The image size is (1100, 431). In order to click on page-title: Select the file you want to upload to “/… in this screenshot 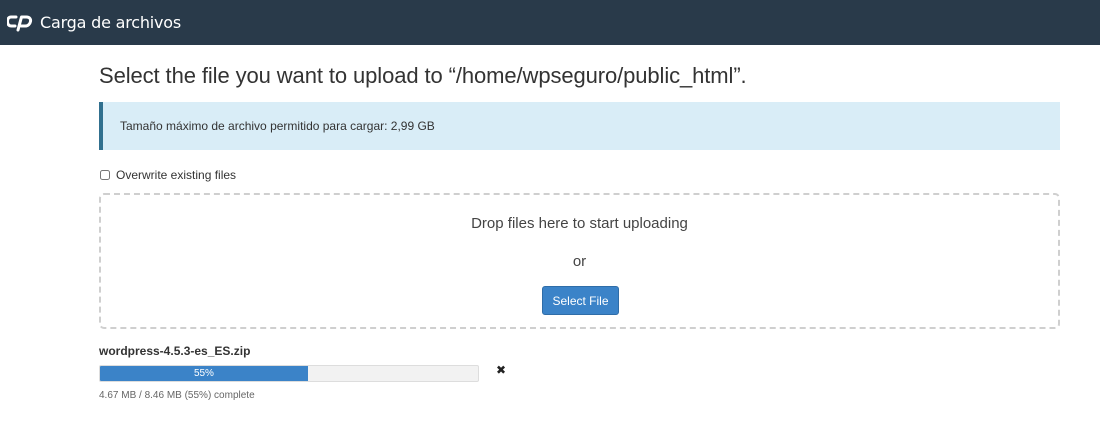, I will do `click(423, 75)`.